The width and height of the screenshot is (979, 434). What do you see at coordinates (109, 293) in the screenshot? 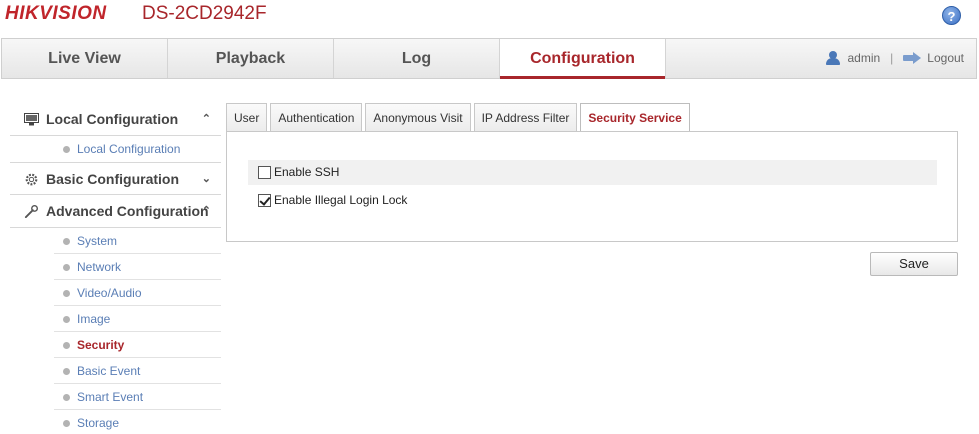
I see `sidebar-item-label: Video/Audio` at bounding box center [109, 293].